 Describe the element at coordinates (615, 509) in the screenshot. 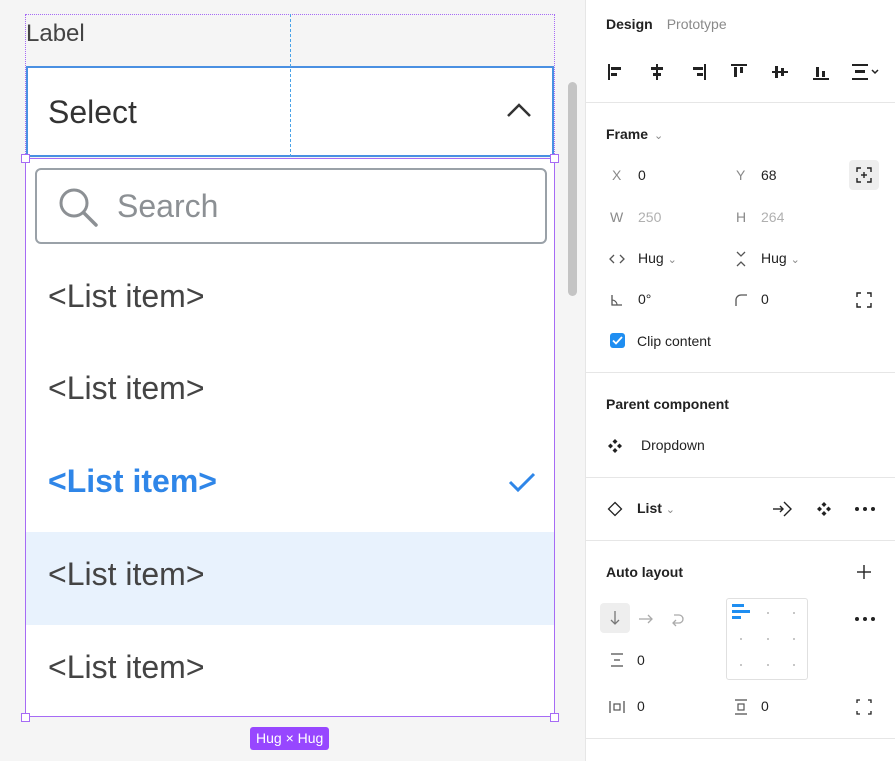

I see `instance-icon` at that location.